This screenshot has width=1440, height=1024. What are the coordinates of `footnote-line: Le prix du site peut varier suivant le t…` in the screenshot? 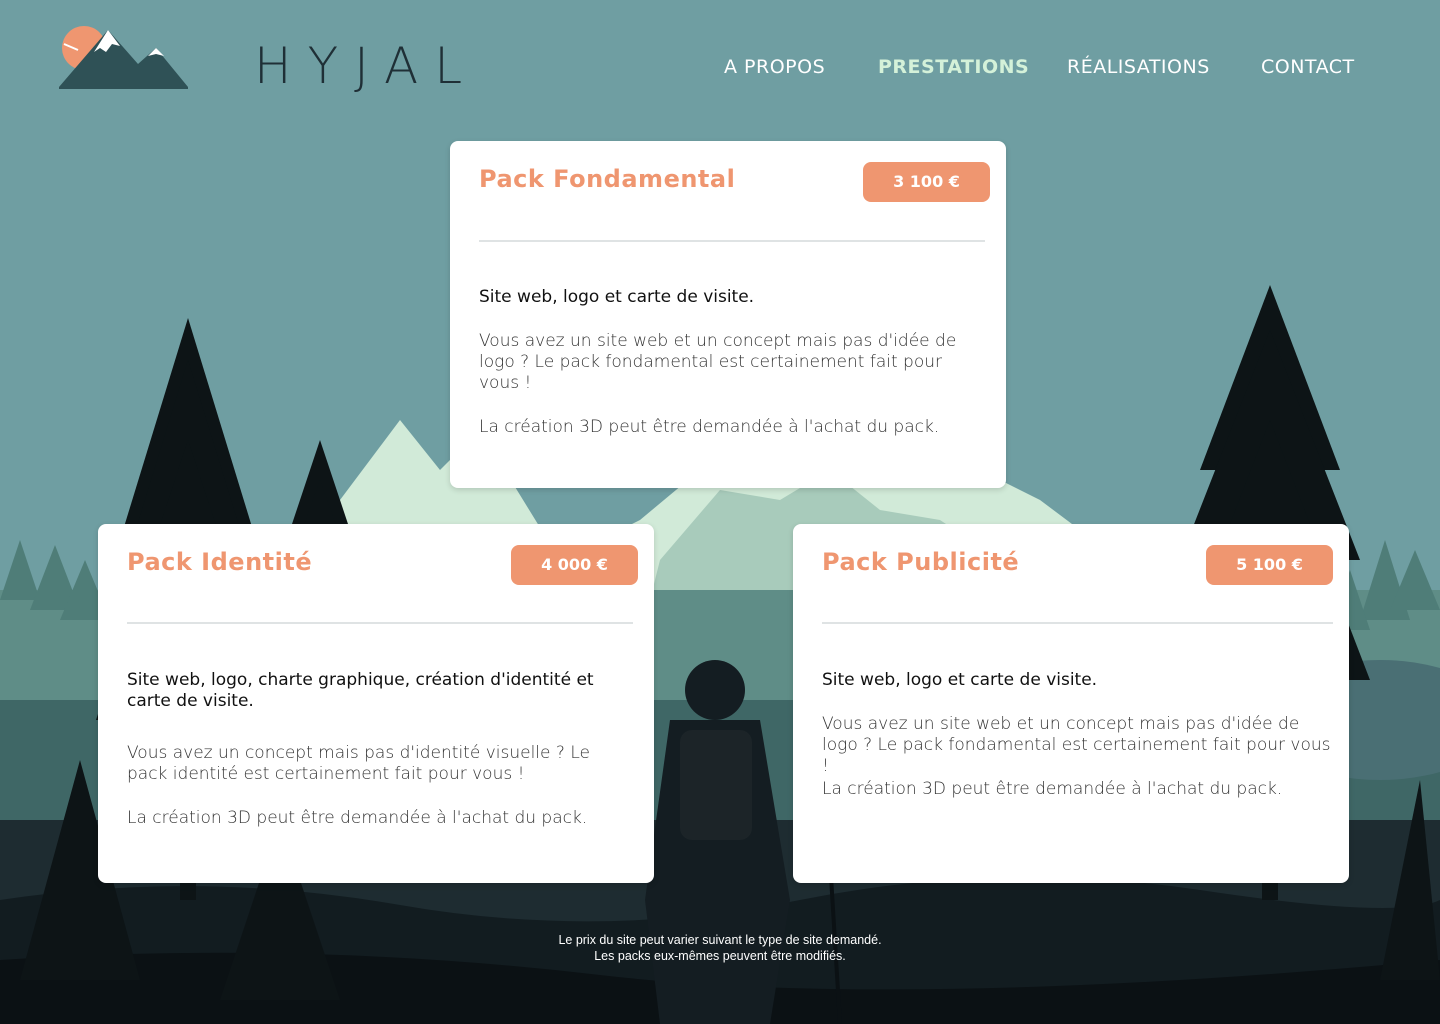 It's located at (720, 940).